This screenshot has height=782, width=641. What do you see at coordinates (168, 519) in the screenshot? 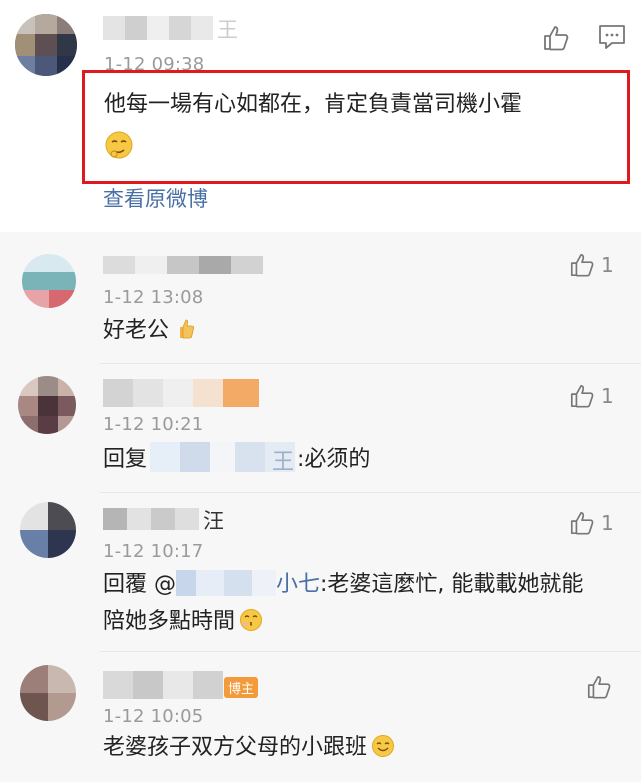
I see `username-blurred: 汪` at bounding box center [168, 519].